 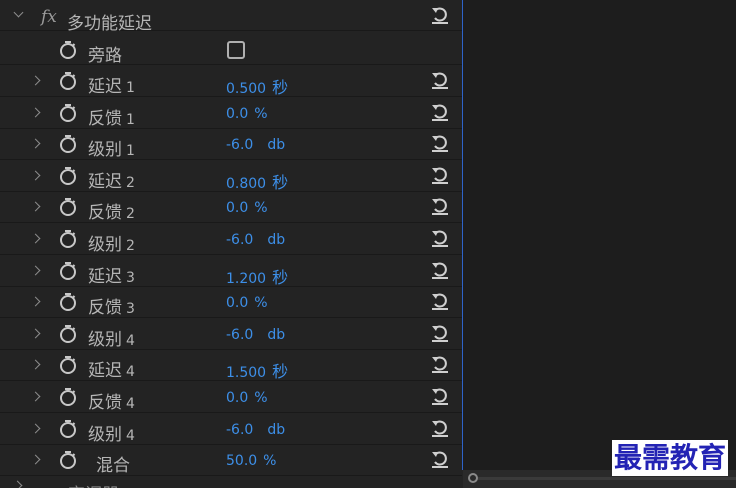 I want to click on param-row: 延迟 4 1.500 秒, so click(x=231, y=365).